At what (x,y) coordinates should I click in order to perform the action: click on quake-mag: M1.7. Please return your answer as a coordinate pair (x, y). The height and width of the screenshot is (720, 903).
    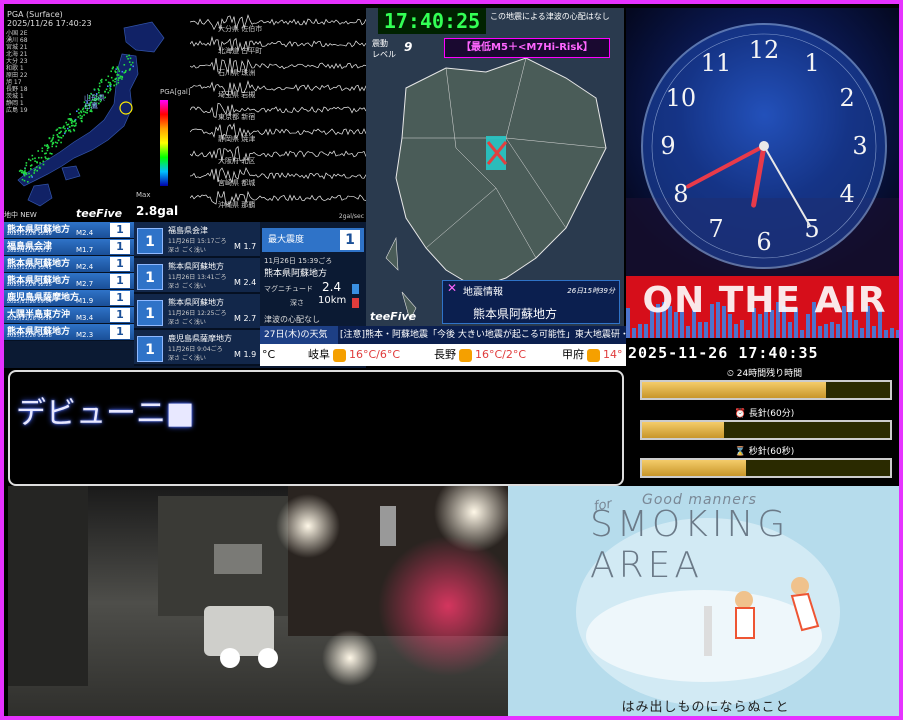
    Looking at the image, I should click on (85, 250).